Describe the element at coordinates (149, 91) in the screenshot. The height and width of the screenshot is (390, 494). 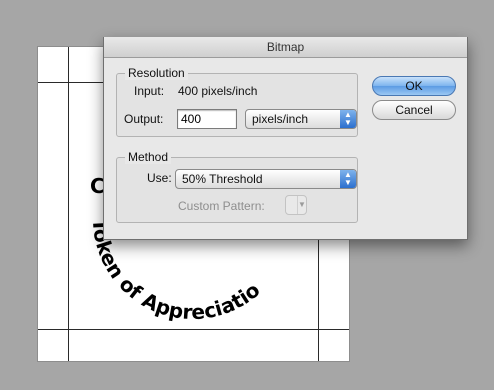
I see `input-label: Input:` at that location.